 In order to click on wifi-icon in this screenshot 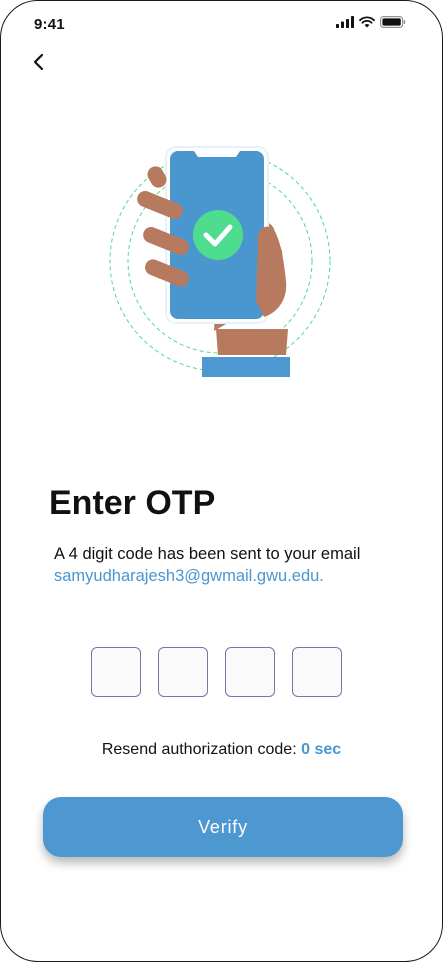, I will do `click(367, 22)`.